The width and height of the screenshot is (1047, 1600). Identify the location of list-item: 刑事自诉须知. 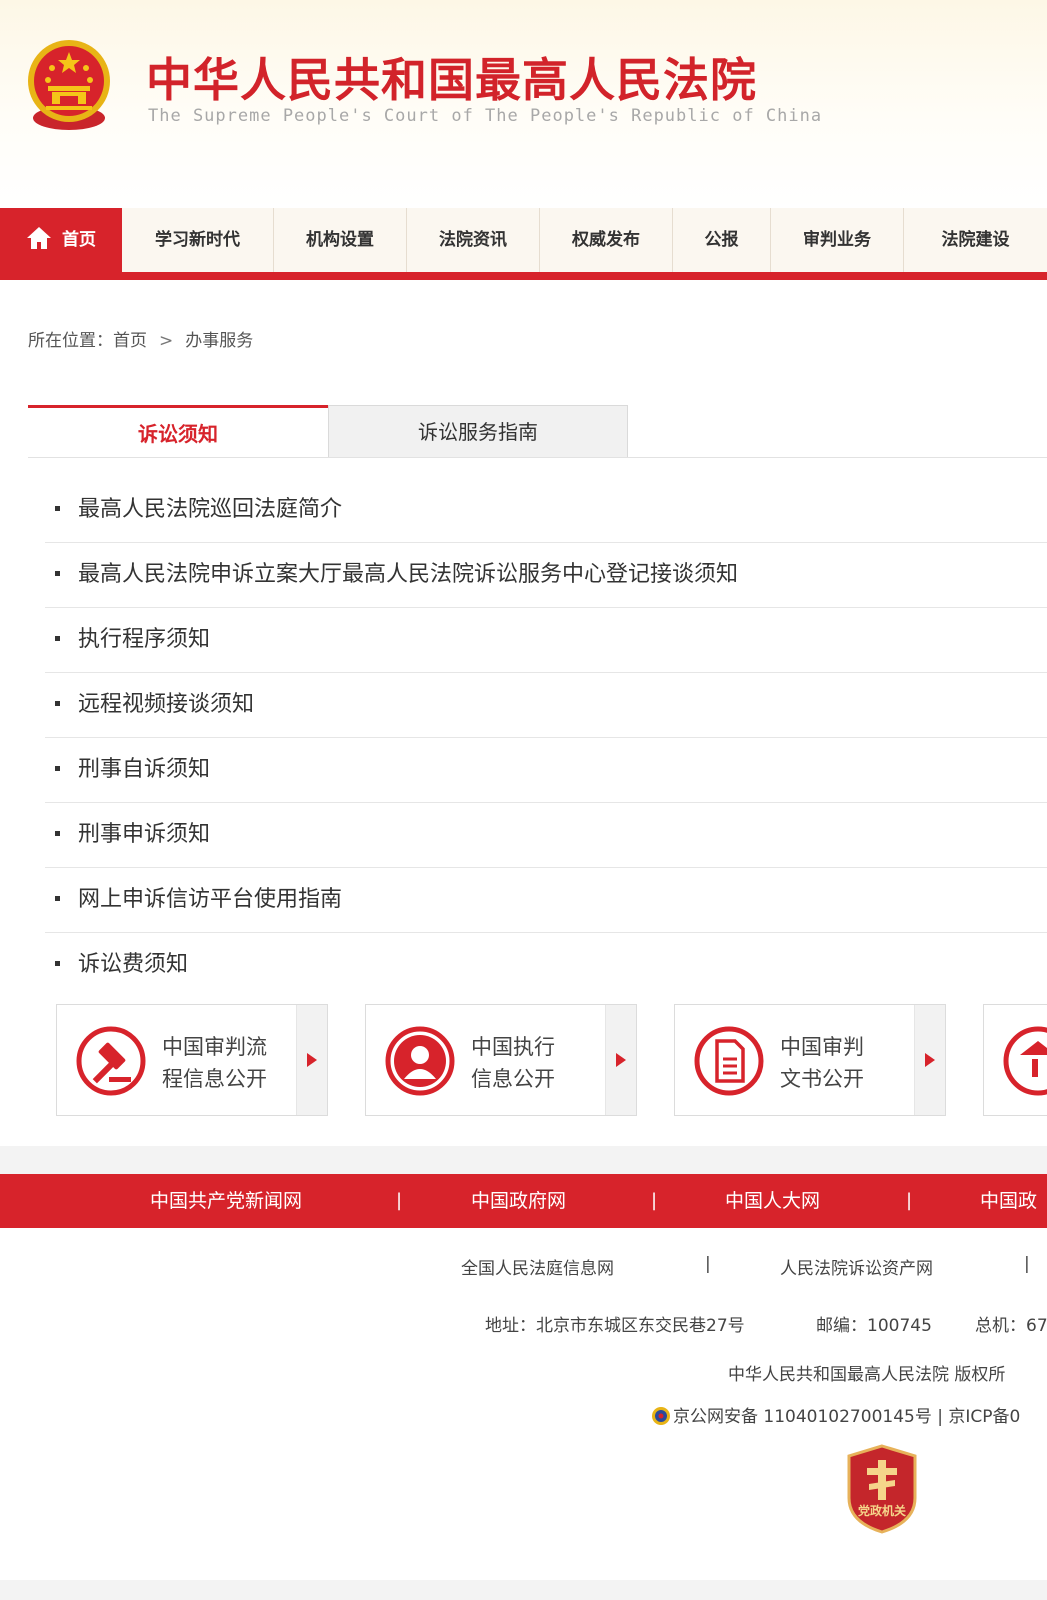
(546, 770).